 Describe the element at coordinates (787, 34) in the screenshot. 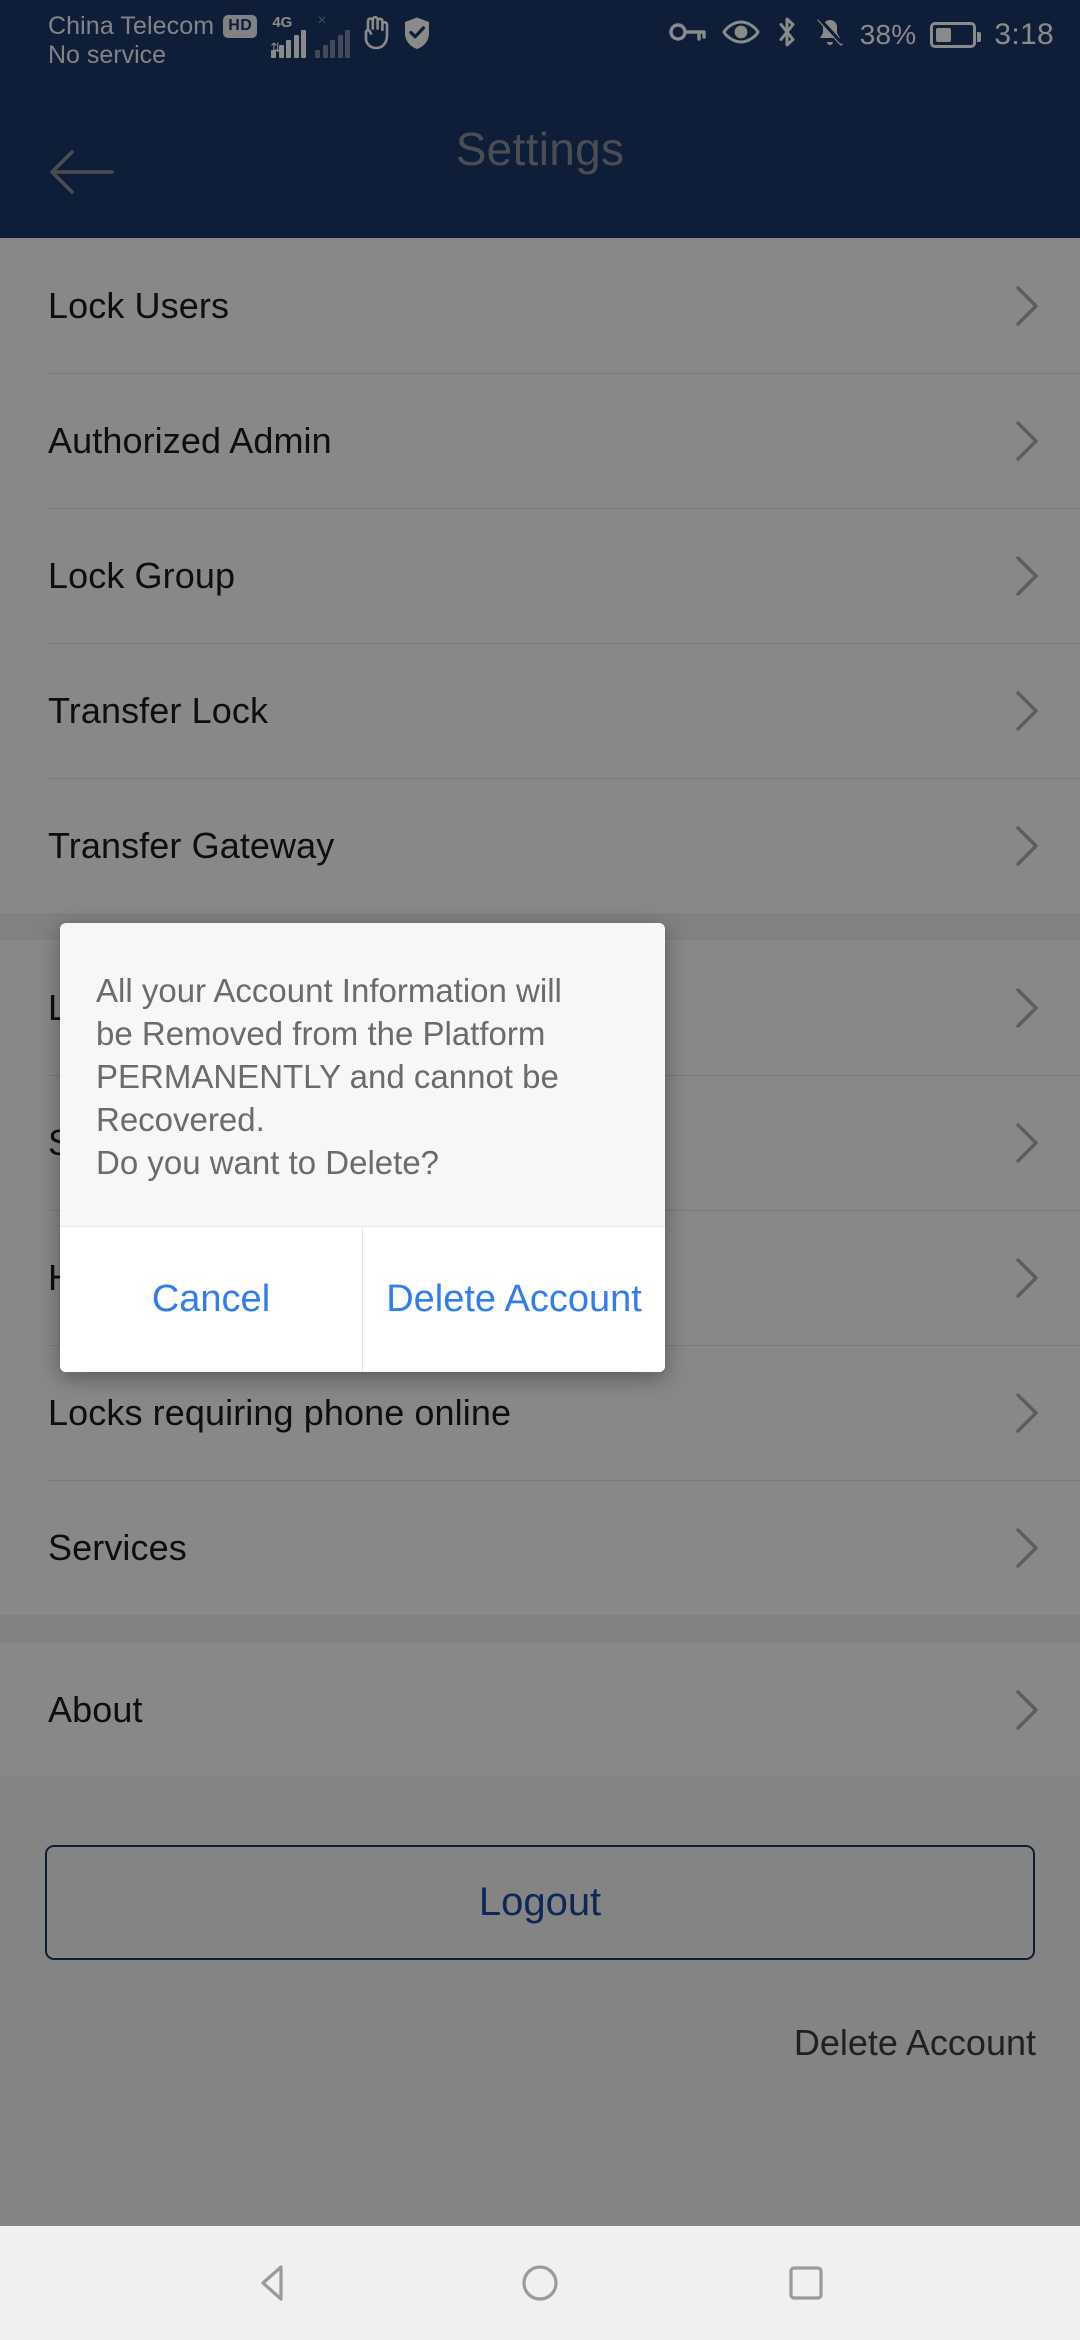

I see `bluetooth-icon` at that location.